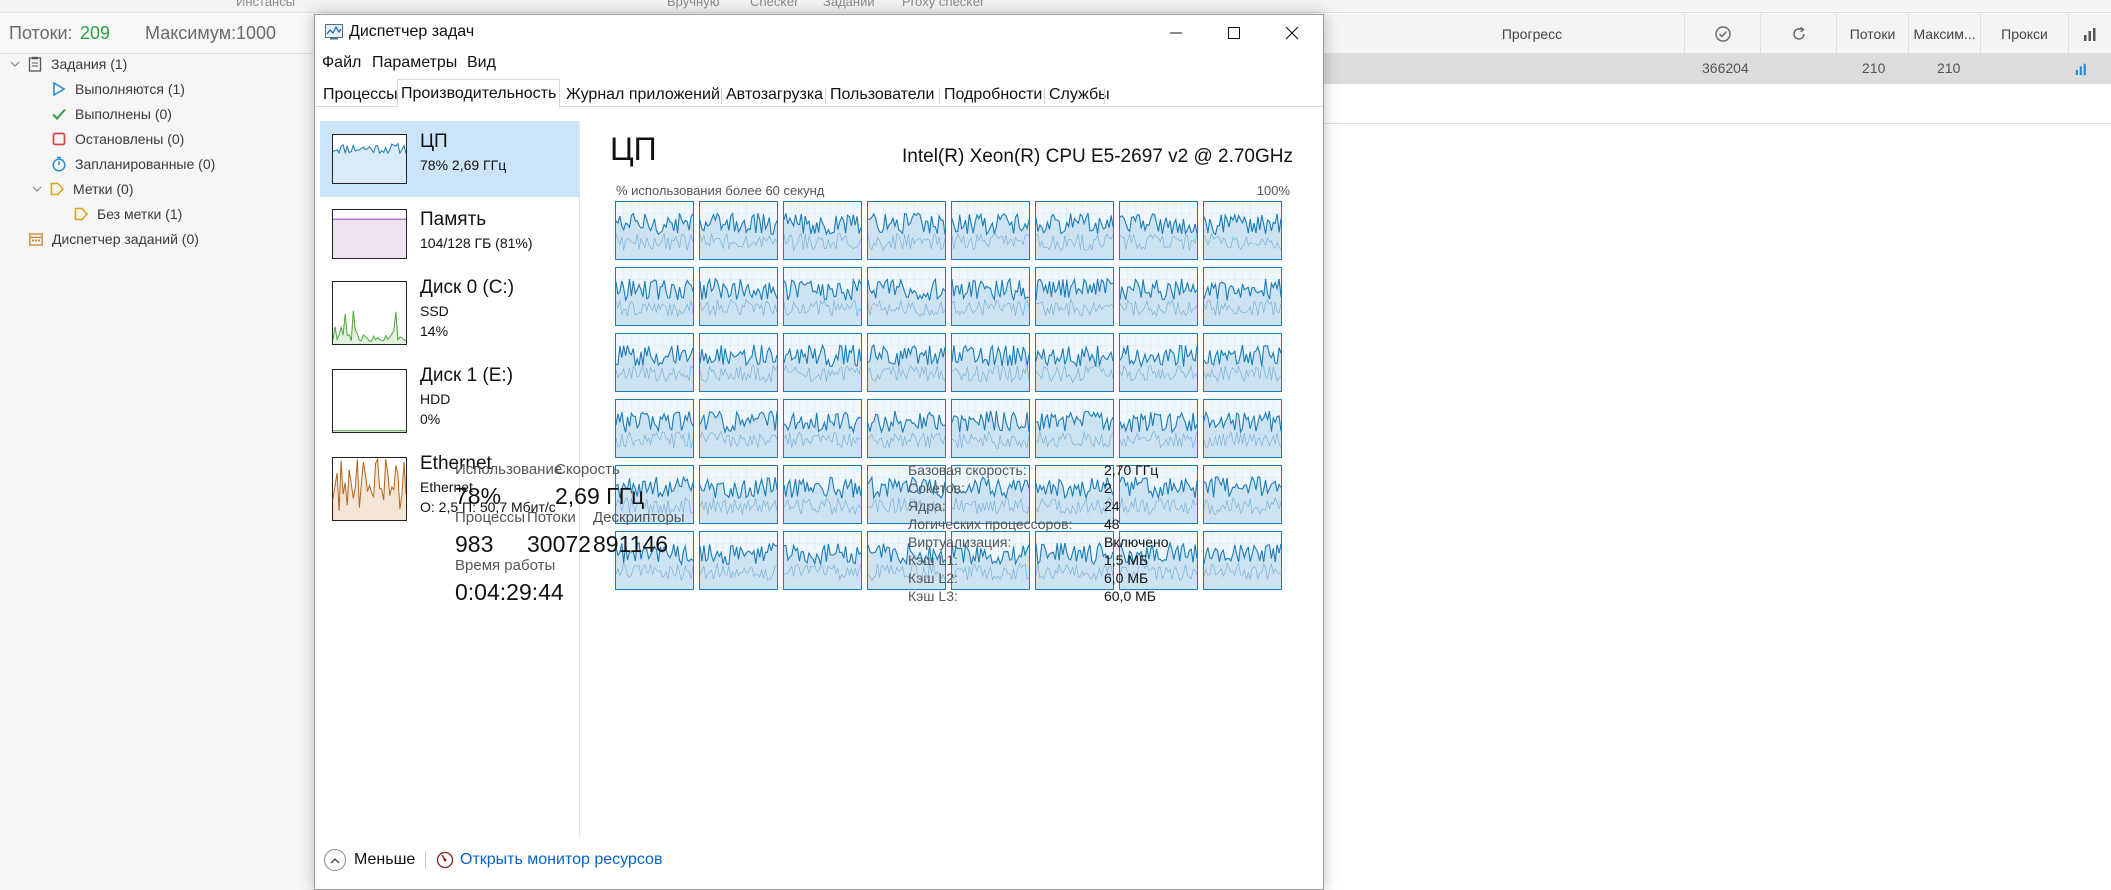 The width and height of the screenshot is (2111, 890). Describe the element at coordinates (561, 859) in the screenshot. I see `resource-monitor-label: Открыть монитор ресурсов` at that location.